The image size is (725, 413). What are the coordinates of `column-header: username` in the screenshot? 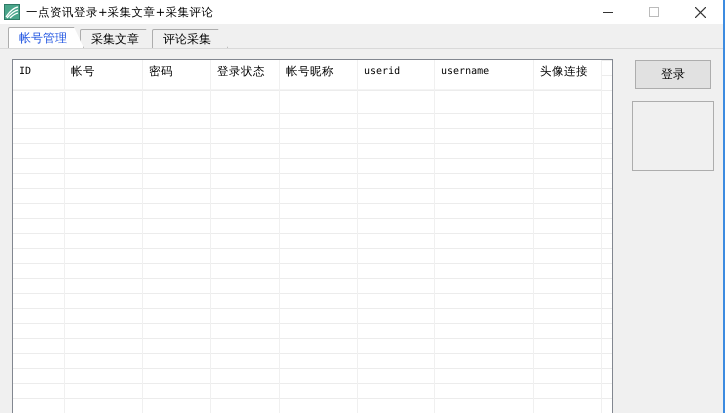 It's located at (484, 75).